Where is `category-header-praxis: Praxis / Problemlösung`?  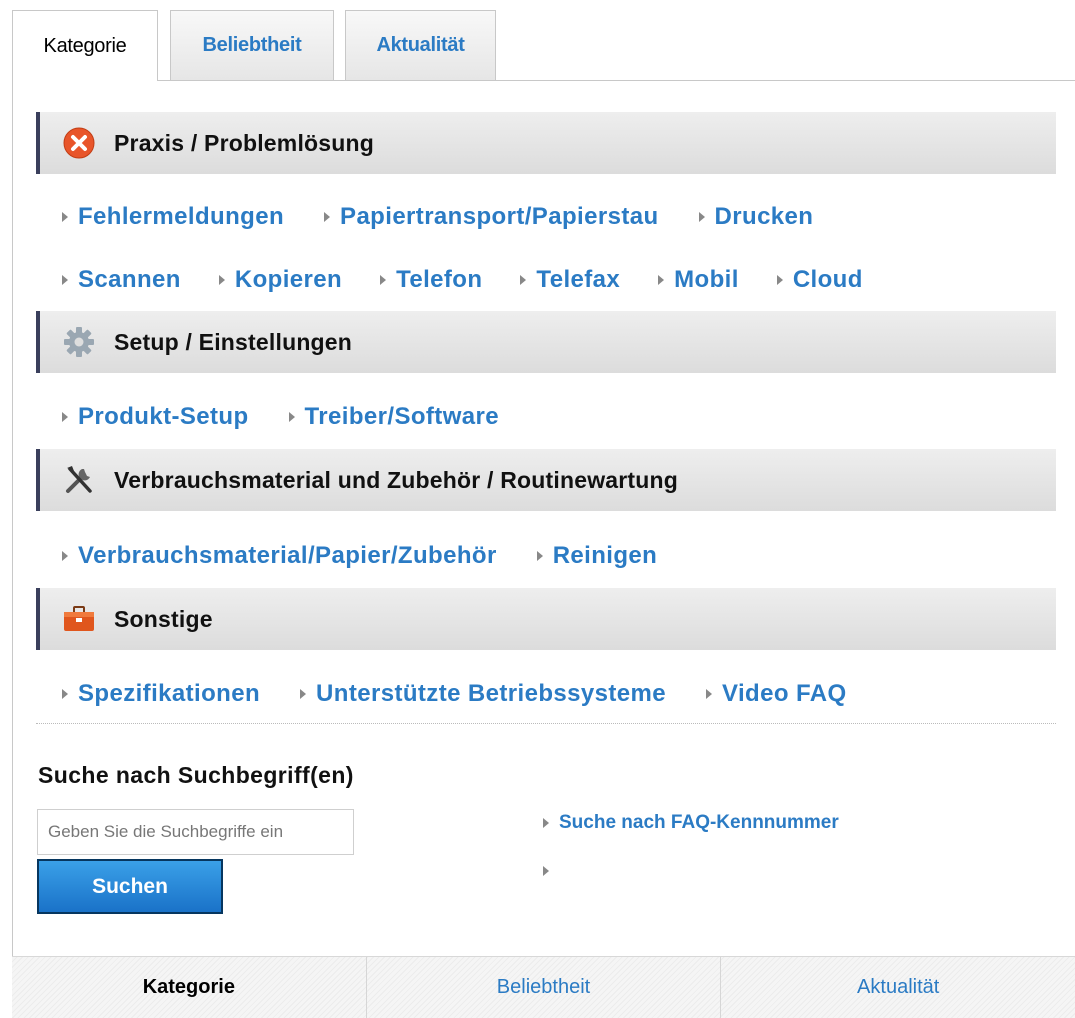 category-header-praxis: Praxis / Problemlösung is located at coordinates (546, 143).